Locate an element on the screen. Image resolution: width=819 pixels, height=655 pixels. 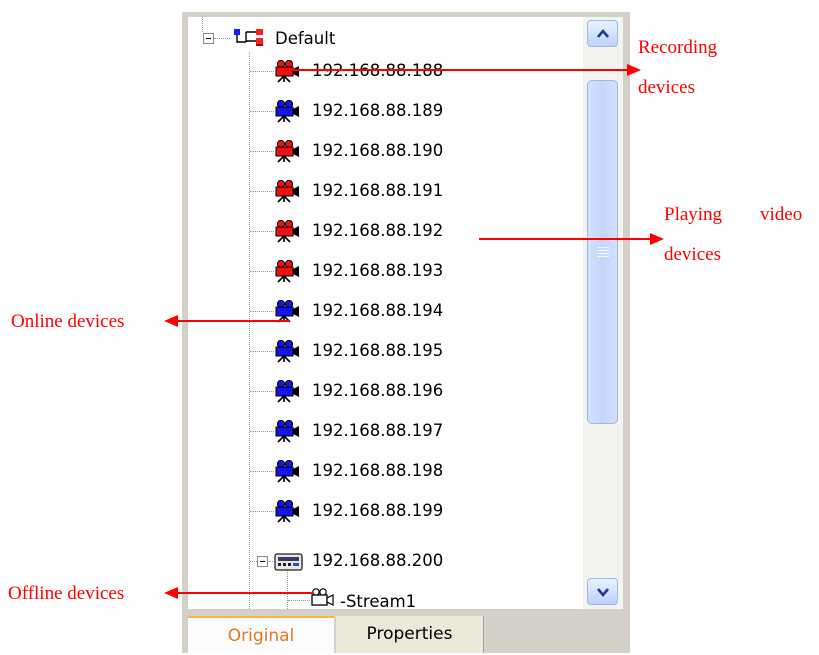
callout-online: Online devices is located at coordinates (68, 321).